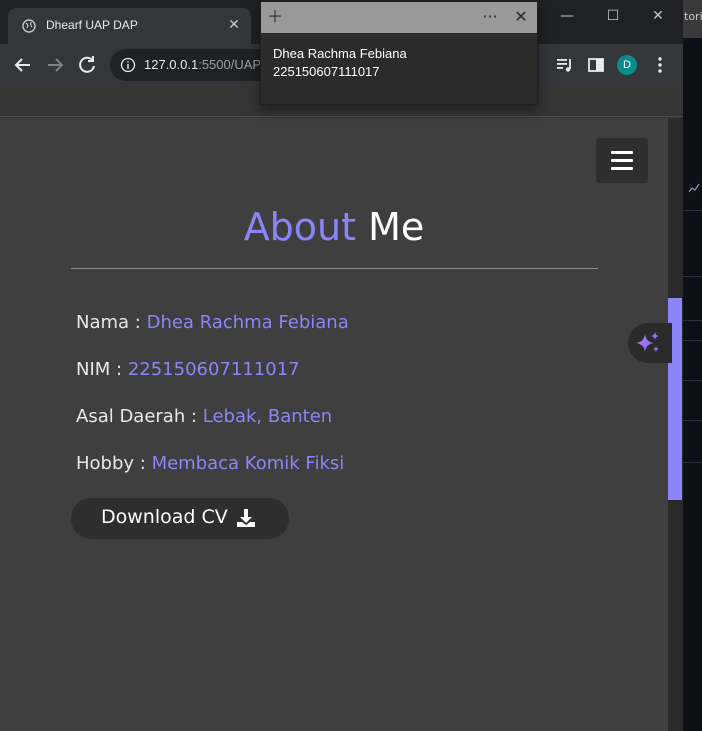 Image resolution: width=702 pixels, height=731 pixels. Describe the element at coordinates (213, 369) in the screenshot. I see `field-value: 225150607111017` at that location.